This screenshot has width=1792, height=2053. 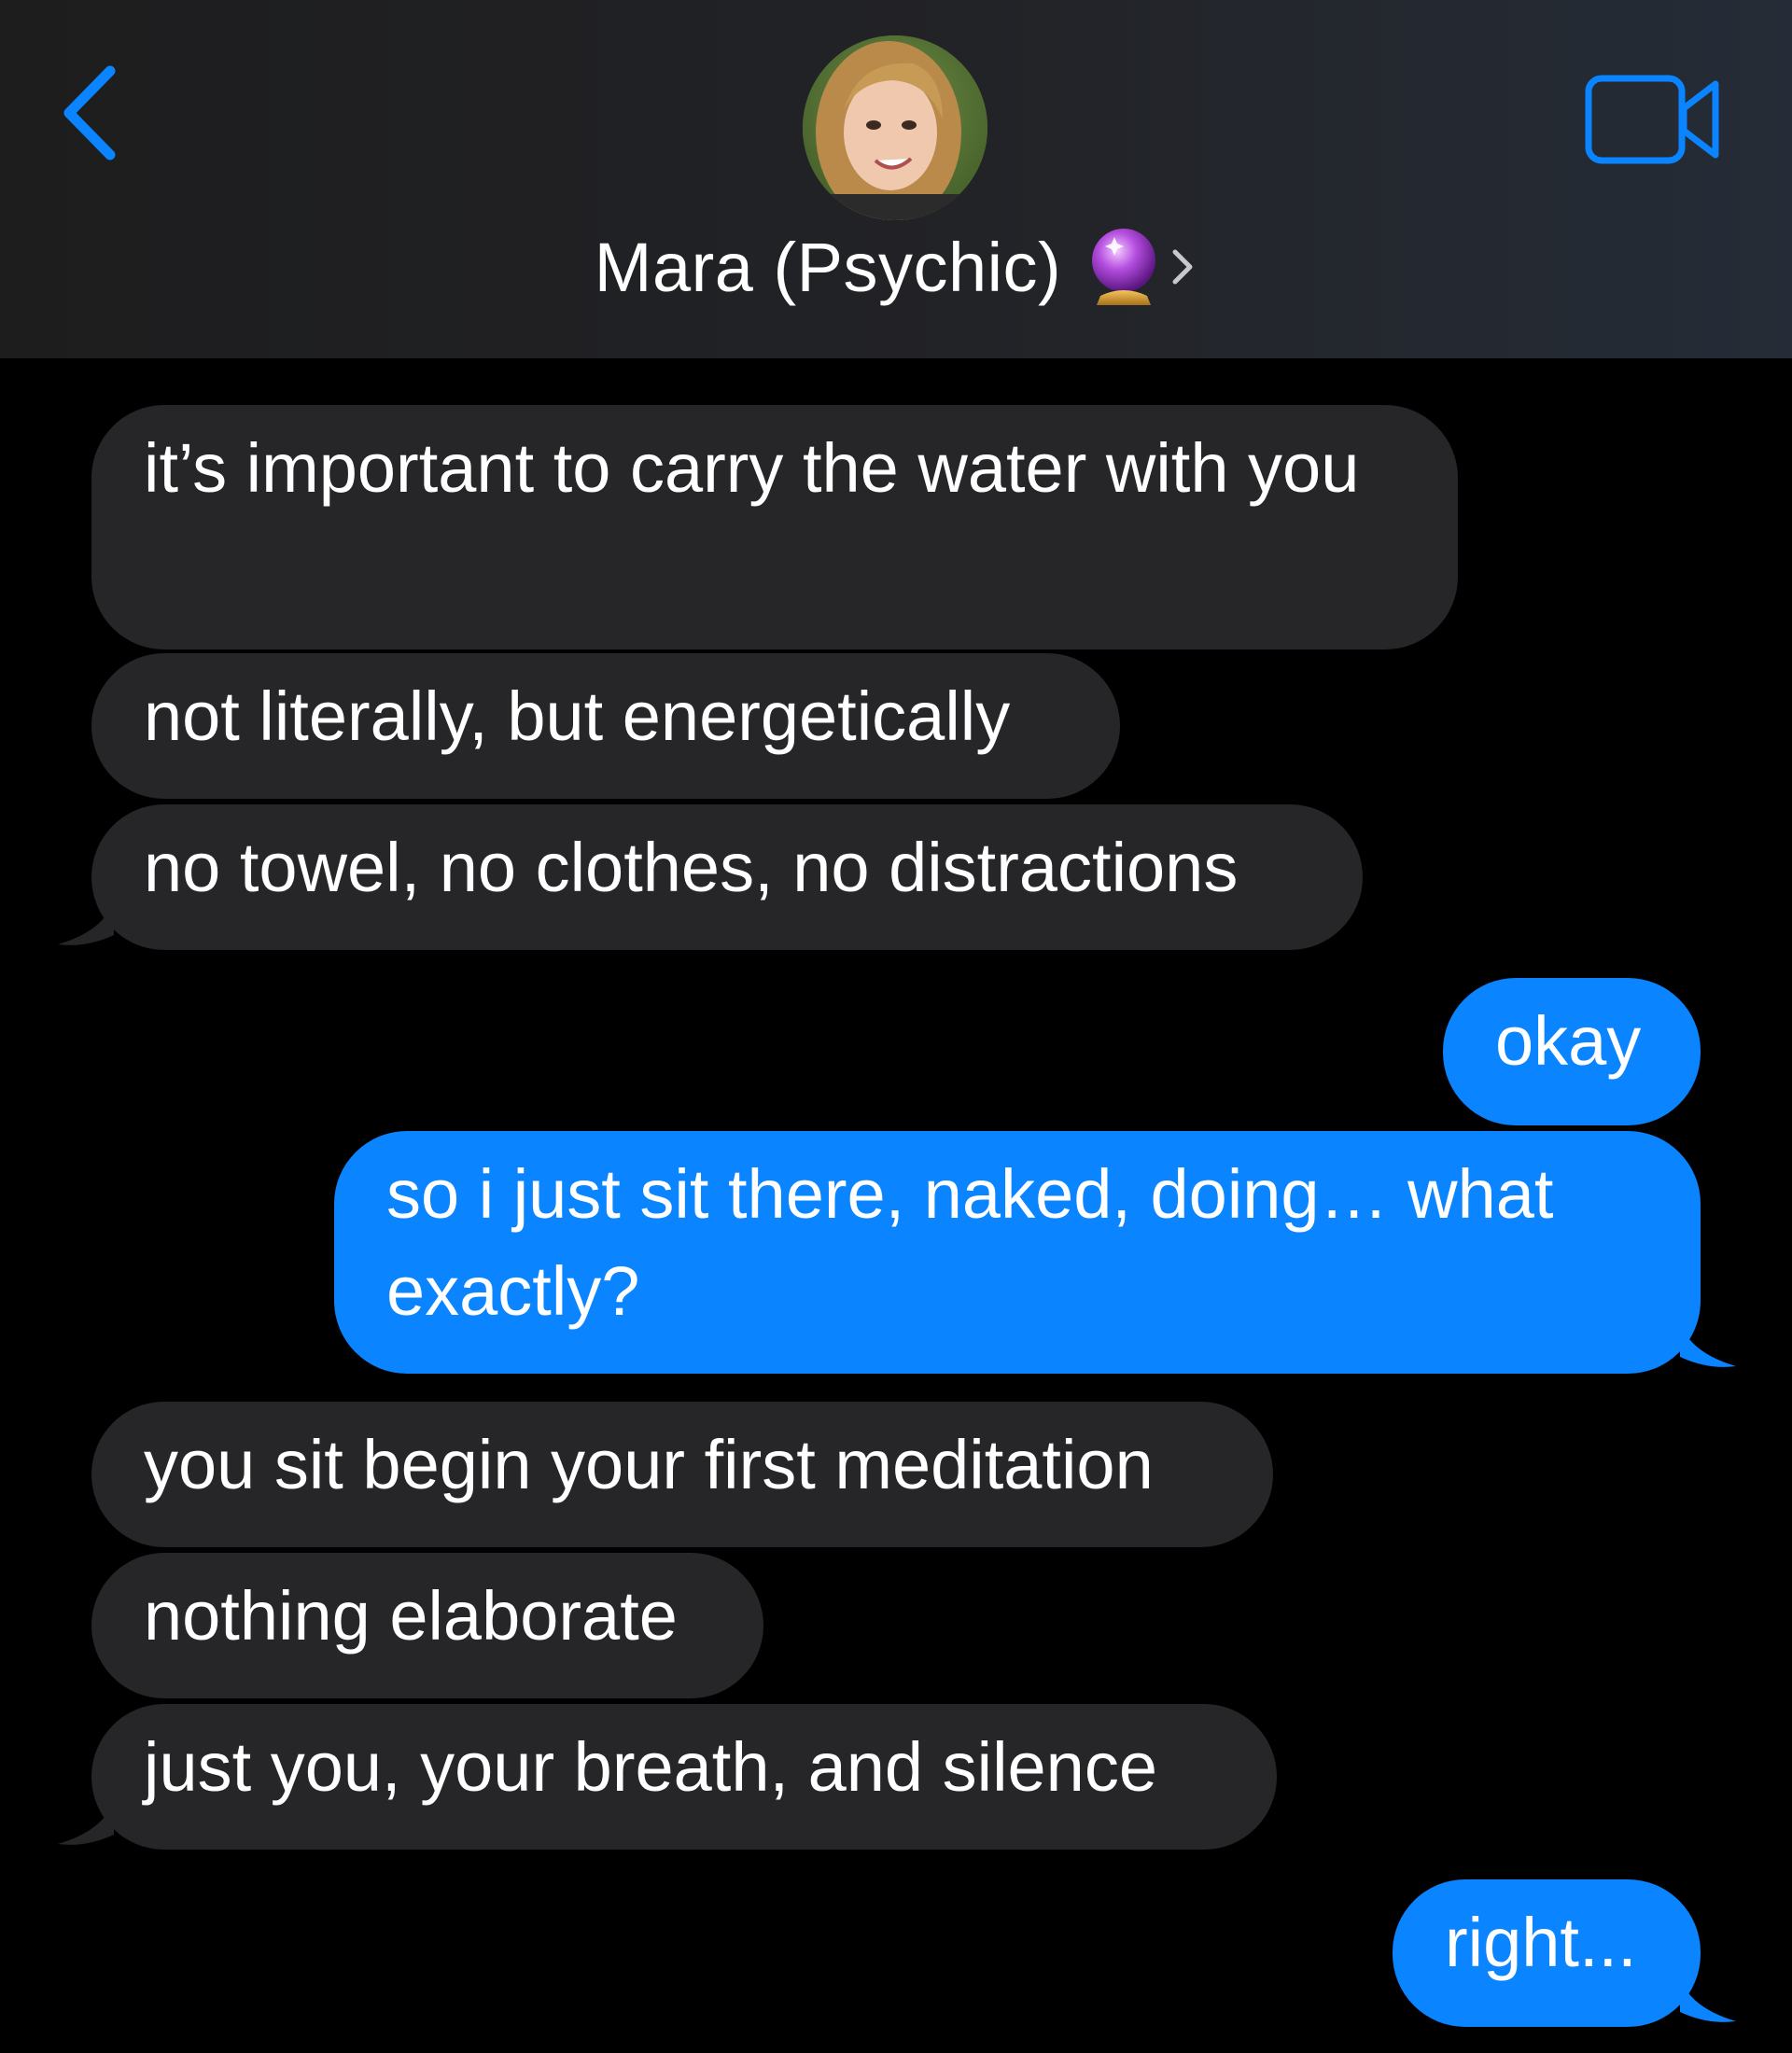 I want to click on message-bubble-received: nothing elaborate, so click(x=427, y=1625).